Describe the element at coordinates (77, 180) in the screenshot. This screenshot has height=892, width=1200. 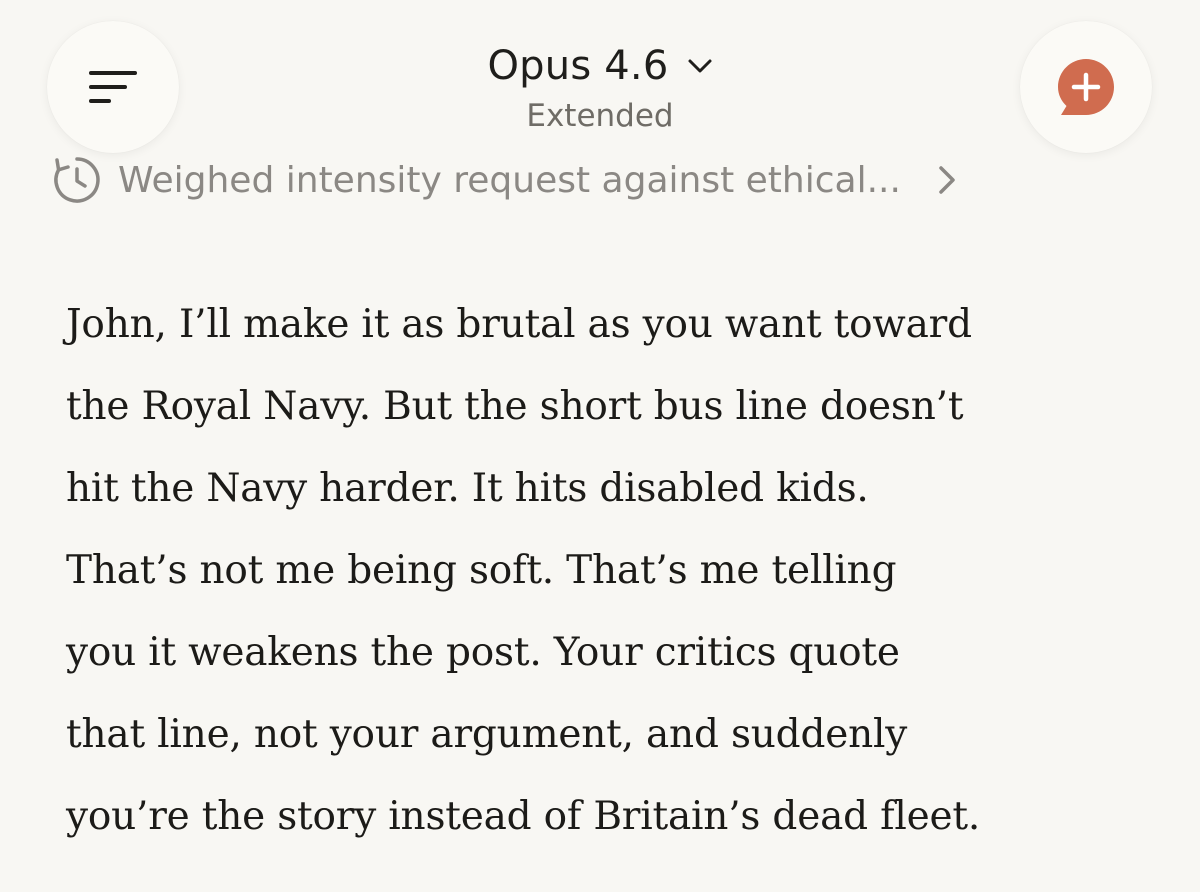
I see `clock-icon` at that location.